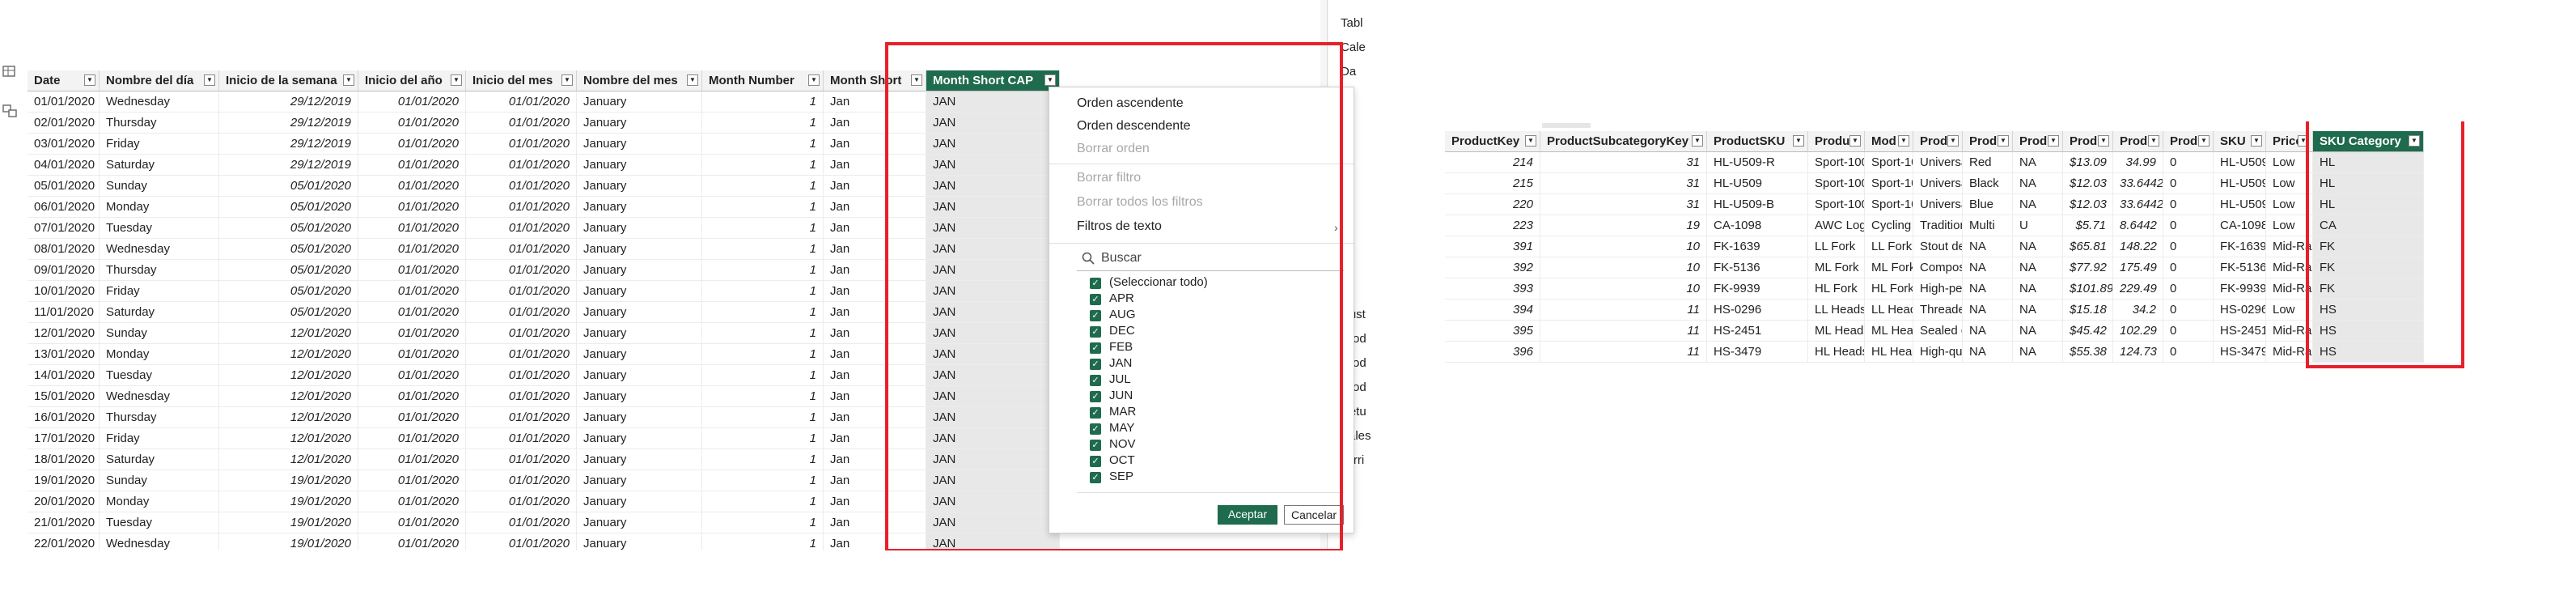 The height and width of the screenshot is (612, 2576). What do you see at coordinates (1836, 142) in the screenshot?
I see `column-header: Produ ▼` at bounding box center [1836, 142].